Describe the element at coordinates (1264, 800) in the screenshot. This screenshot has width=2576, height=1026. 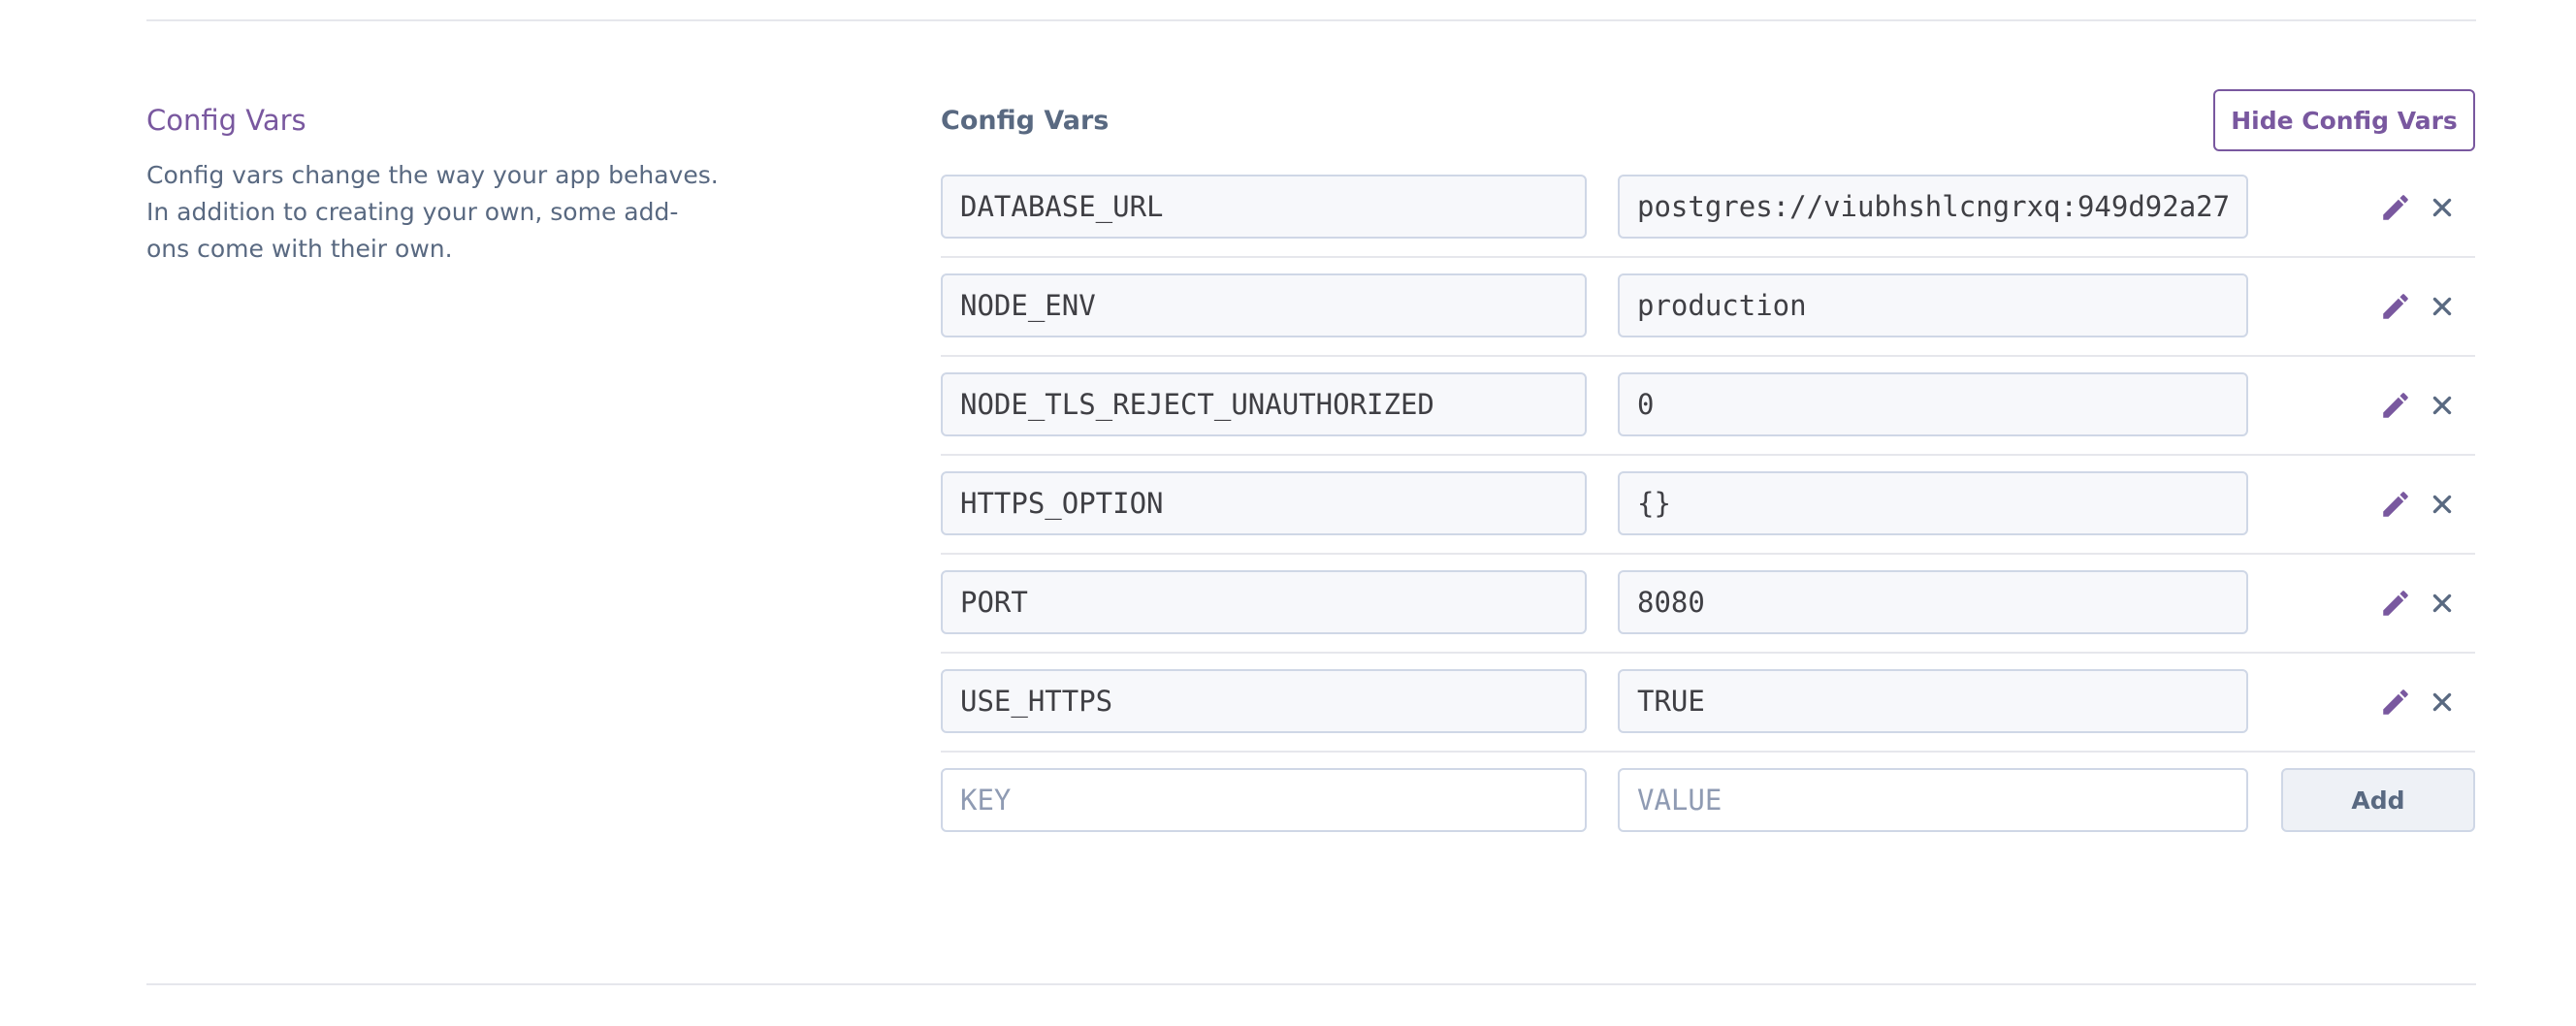
I see `new-key-input` at that location.